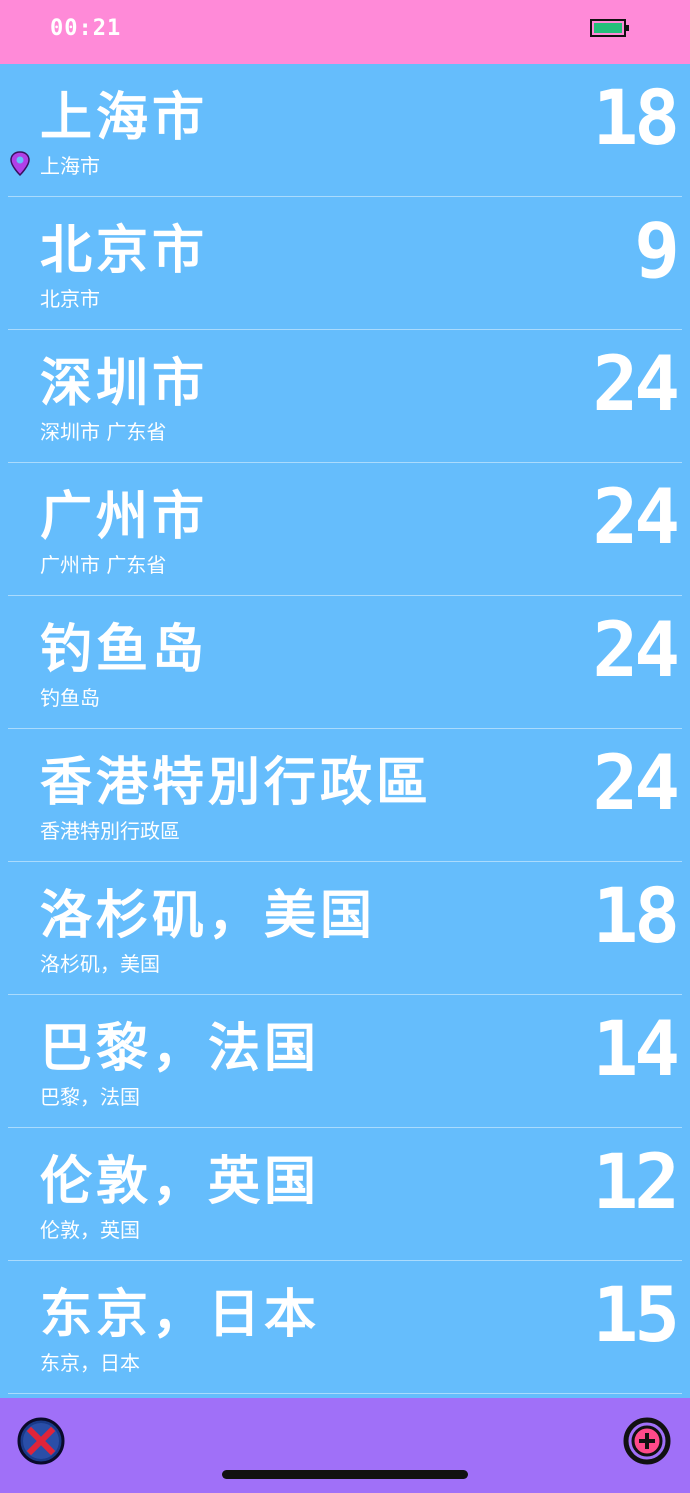 The width and height of the screenshot is (690, 1493). Describe the element at coordinates (100, 964) in the screenshot. I see `city-subtitle: 洛杉矶，美国` at that location.